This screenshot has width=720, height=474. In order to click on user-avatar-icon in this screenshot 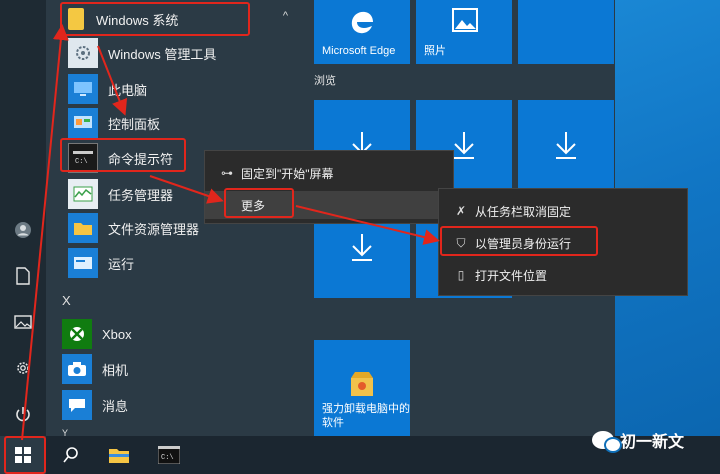, I will do `click(23, 230)`.